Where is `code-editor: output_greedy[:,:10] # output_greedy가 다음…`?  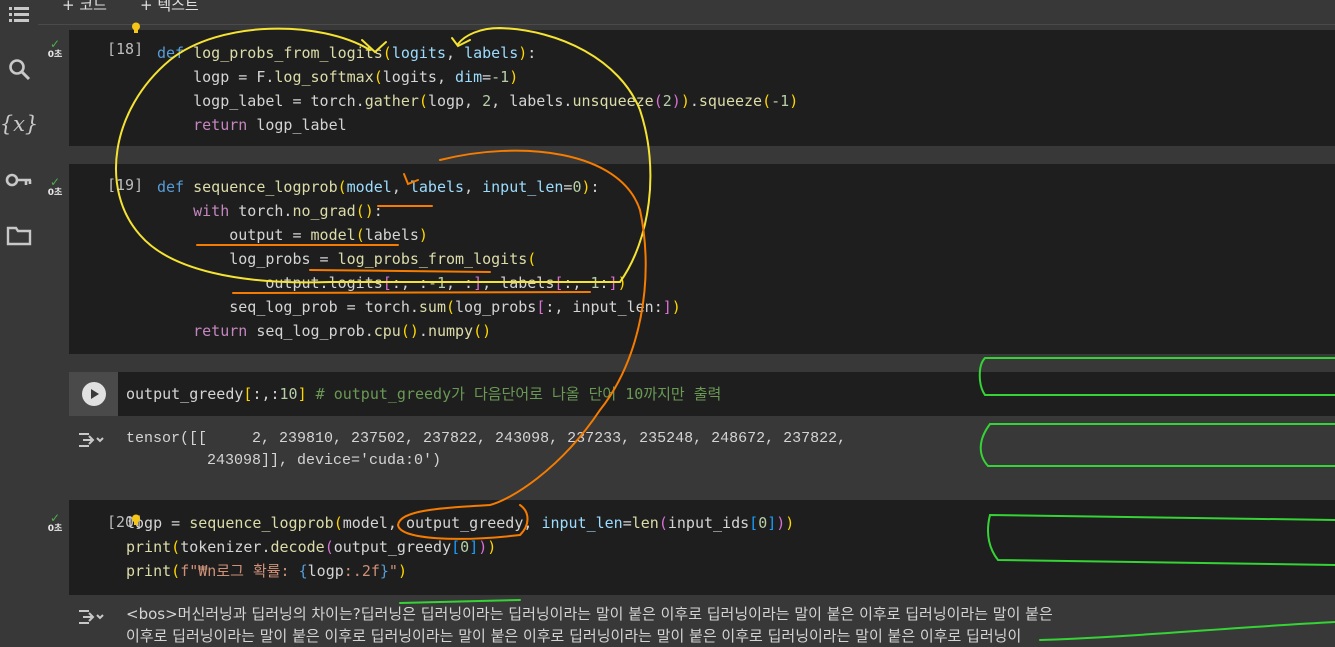 code-editor: output_greedy[:,:10] # output_greedy가 다음… is located at coordinates (423, 394).